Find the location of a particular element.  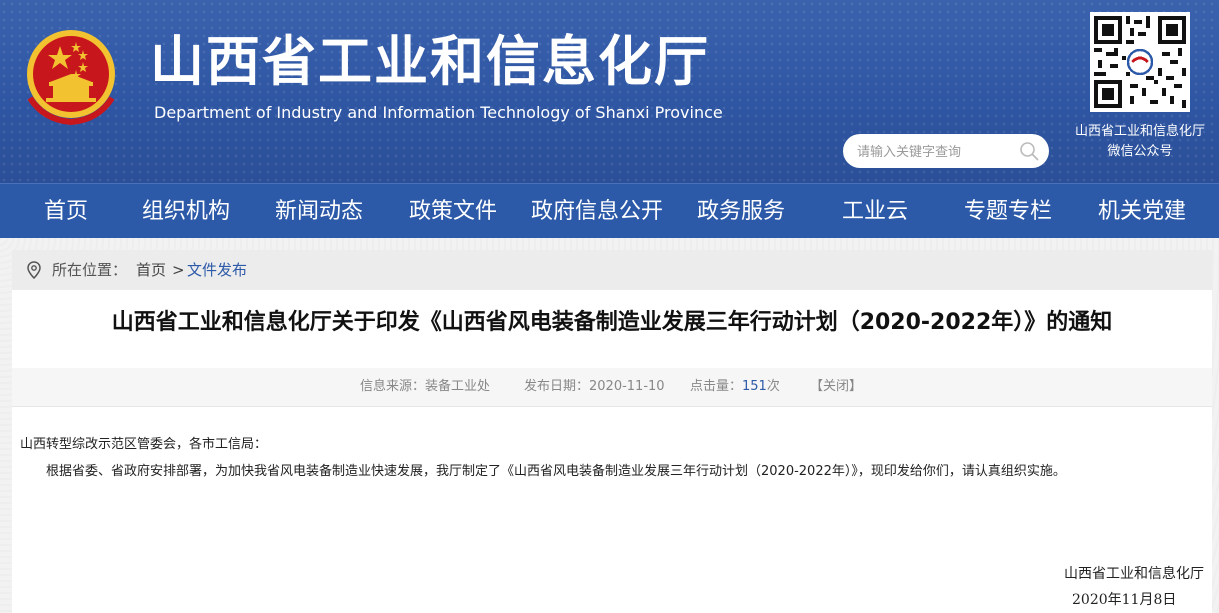

nav-item-organization: 组织机构 is located at coordinates (186, 211).